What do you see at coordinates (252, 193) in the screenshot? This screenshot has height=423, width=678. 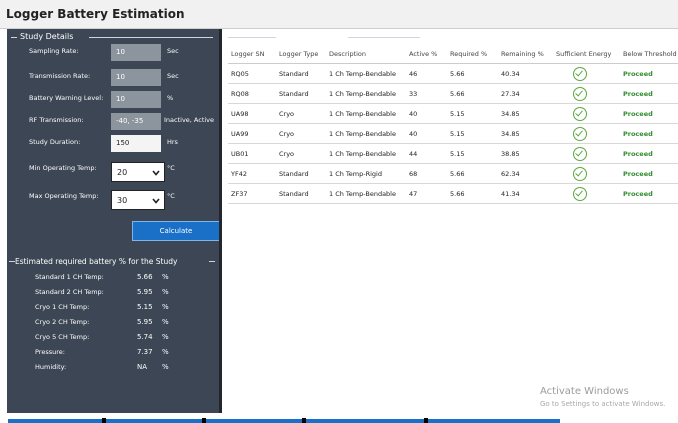 I see `logger-sn-cell: ZF37` at bounding box center [252, 193].